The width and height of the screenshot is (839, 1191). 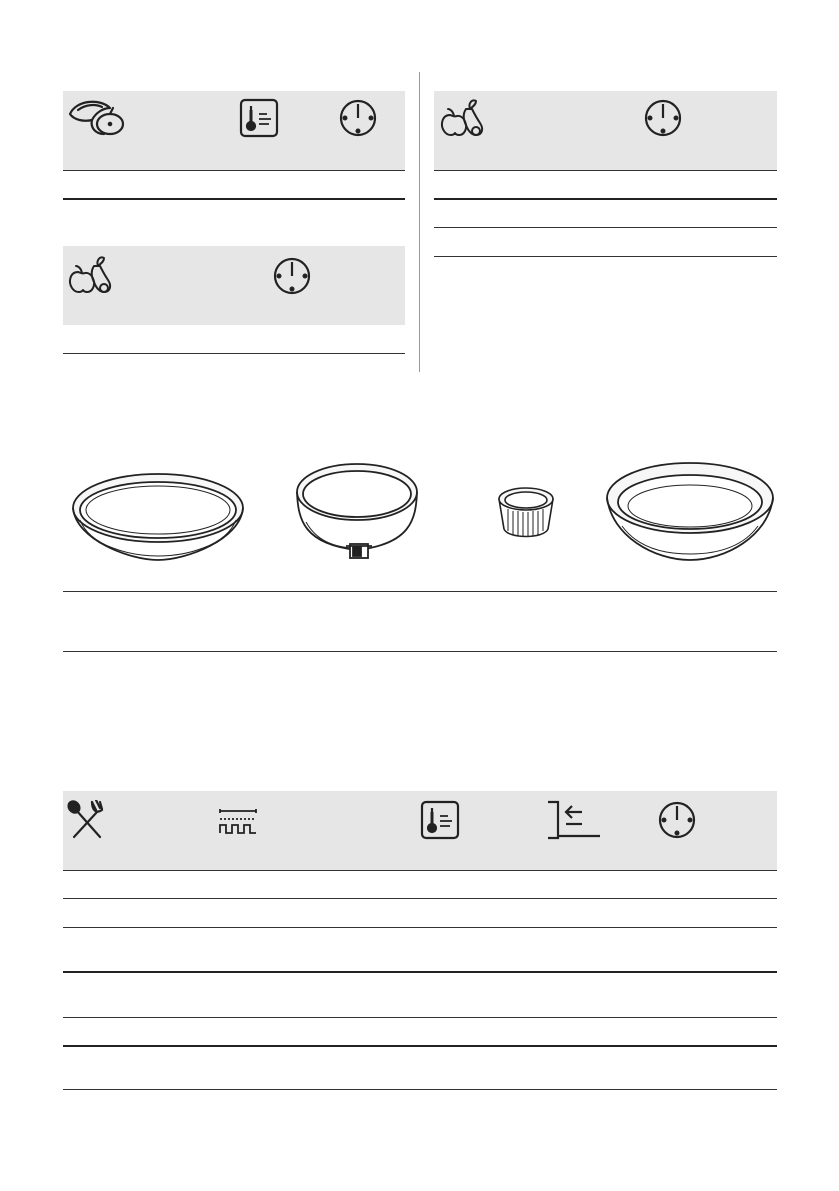 What do you see at coordinates (690, 516) in the screenshot?
I see `deep-baking-tin-icon` at bounding box center [690, 516].